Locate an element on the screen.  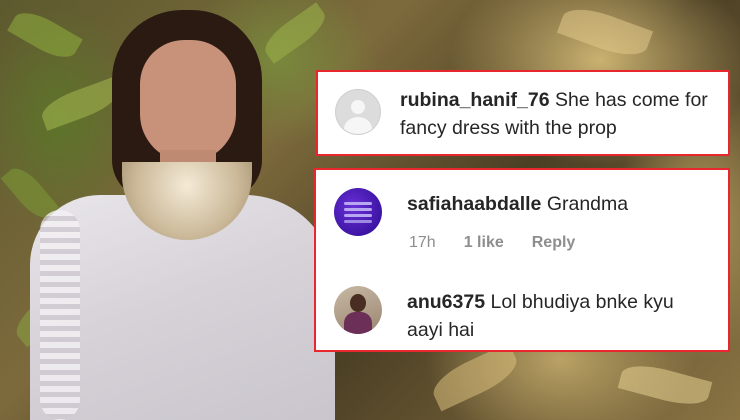
default-profile-icon is located at coordinates (358, 112).